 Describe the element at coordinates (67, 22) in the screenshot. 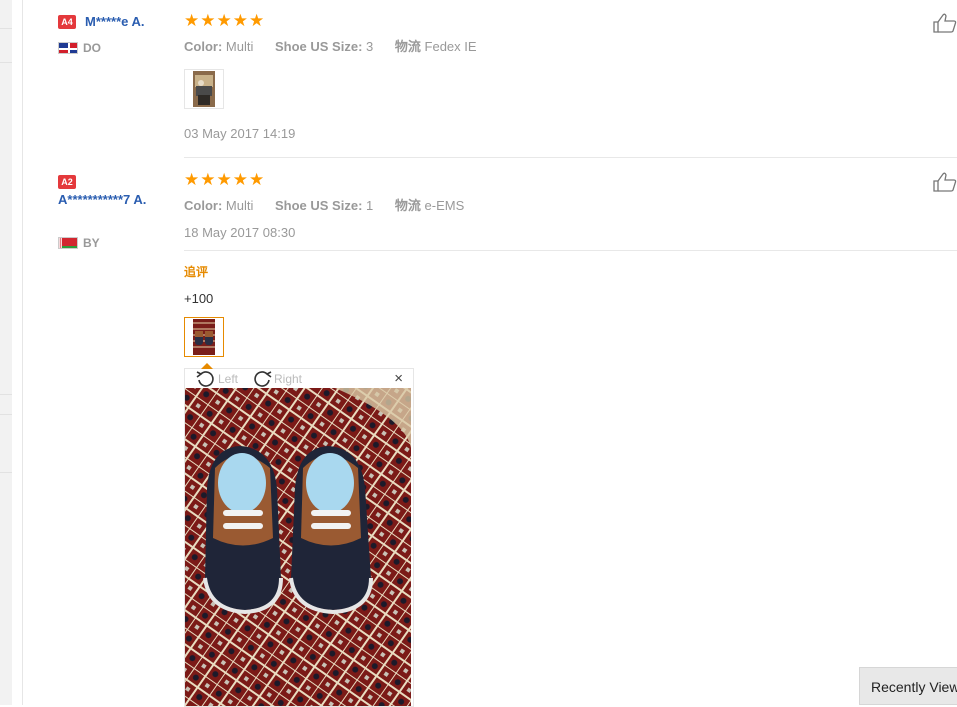

I see `buyer-level-badge: A4` at that location.